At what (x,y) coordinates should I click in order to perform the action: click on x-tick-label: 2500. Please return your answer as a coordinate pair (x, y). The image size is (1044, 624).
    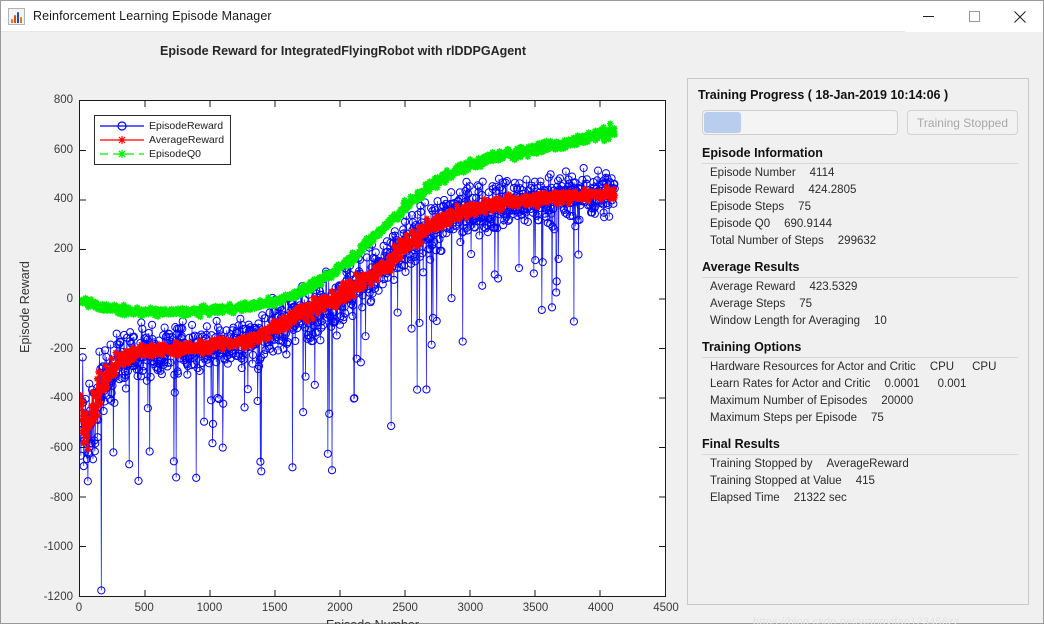
    Looking at the image, I should click on (405, 608).